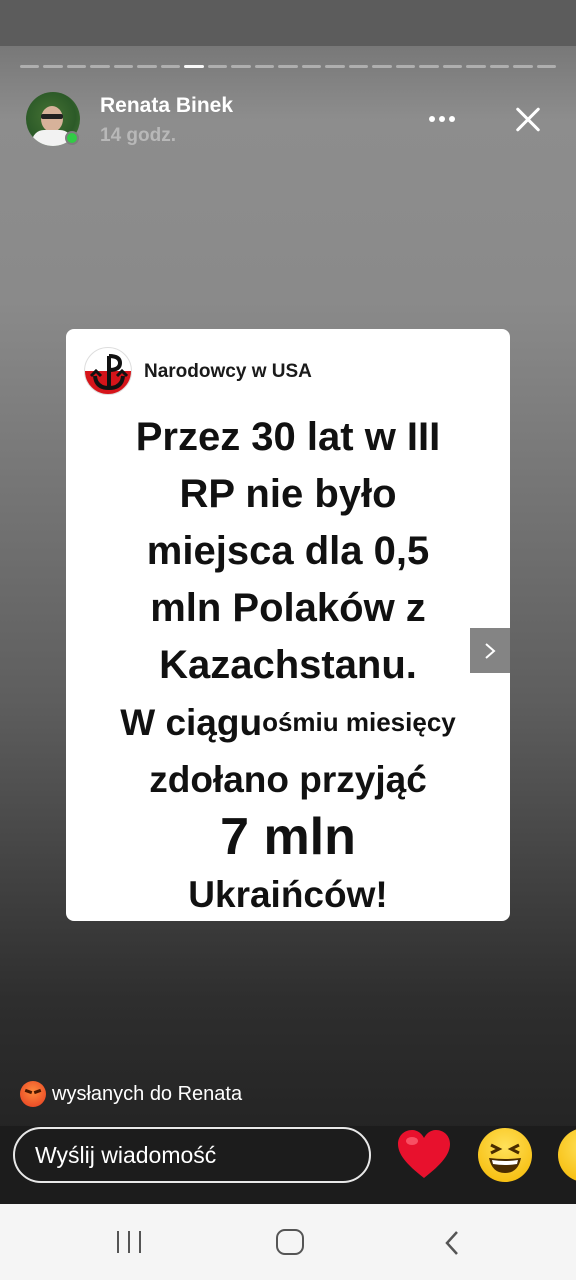  Describe the element at coordinates (359, 722) in the screenshot. I see `post-line-suffix: ośmiu miesięcy` at that location.